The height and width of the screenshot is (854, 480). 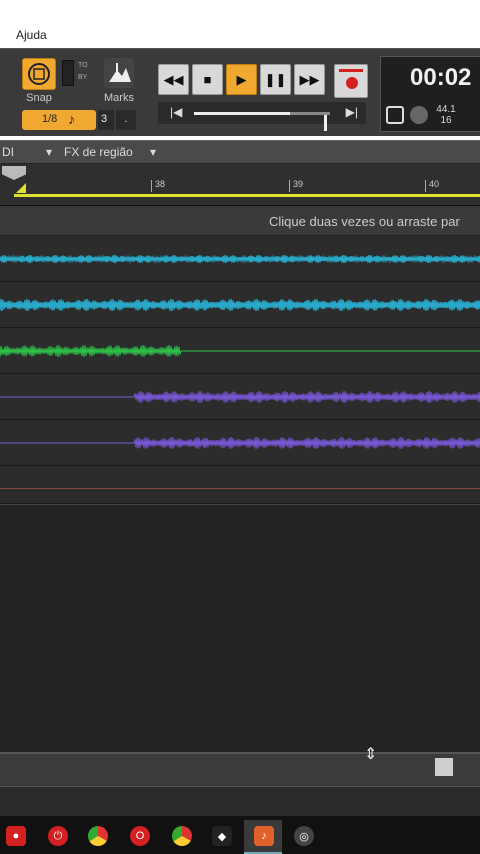 What do you see at coordinates (351, 70) in the screenshot?
I see `record-bar-icon` at bounding box center [351, 70].